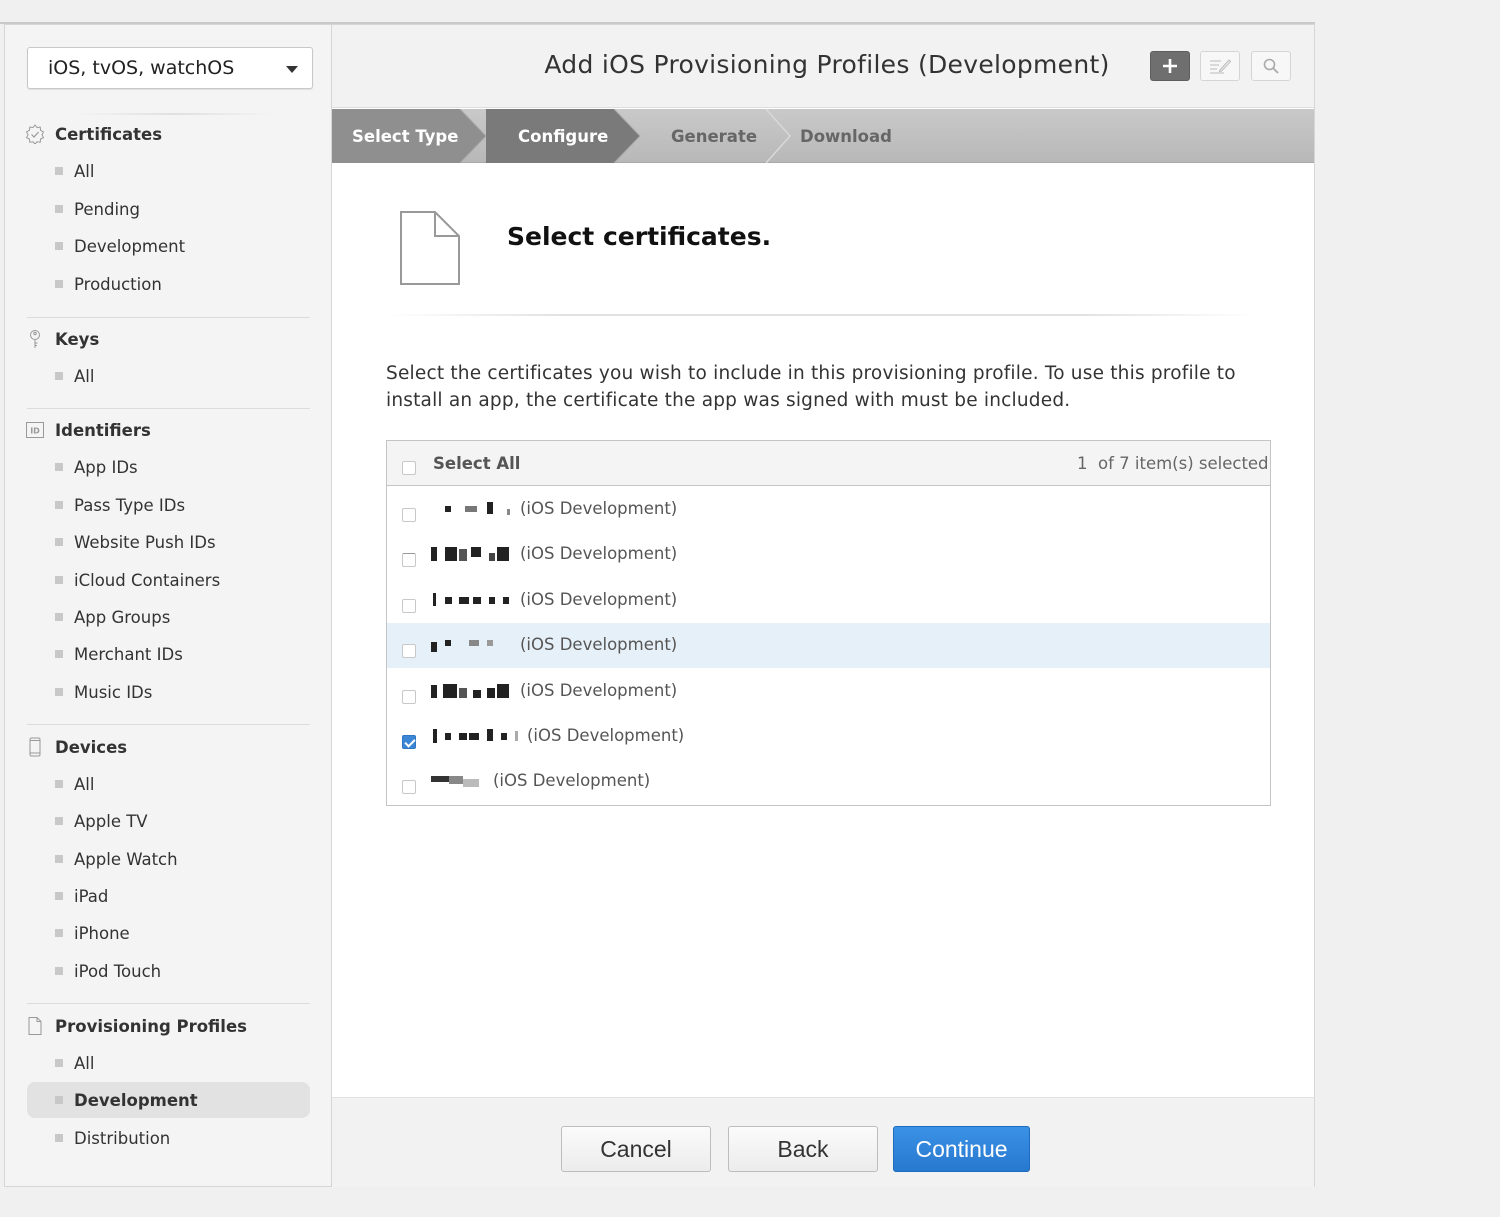 This screenshot has width=1500, height=1217. I want to click on continue-button: Continue, so click(961, 1149).